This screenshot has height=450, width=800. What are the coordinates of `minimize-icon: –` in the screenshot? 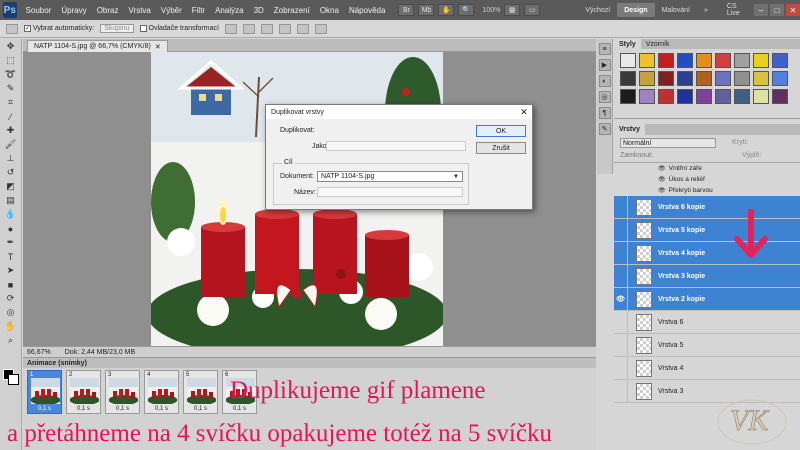 It's located at (761, 10).